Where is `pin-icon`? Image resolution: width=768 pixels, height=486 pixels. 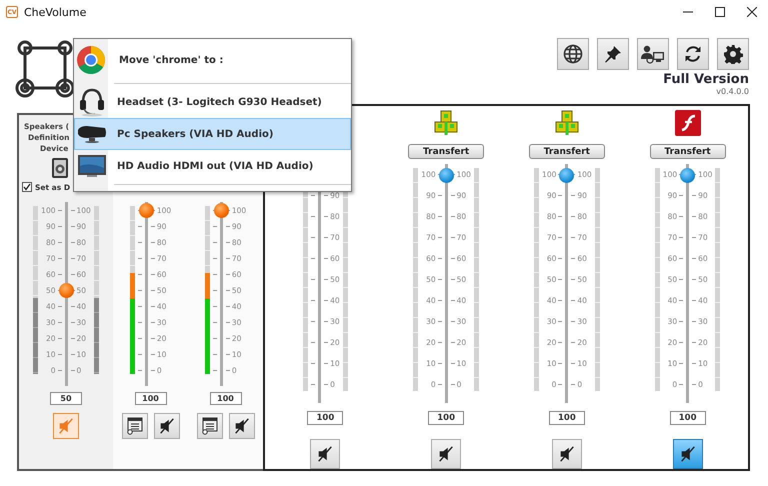 pin-icon is located at coordinates (613, 54).